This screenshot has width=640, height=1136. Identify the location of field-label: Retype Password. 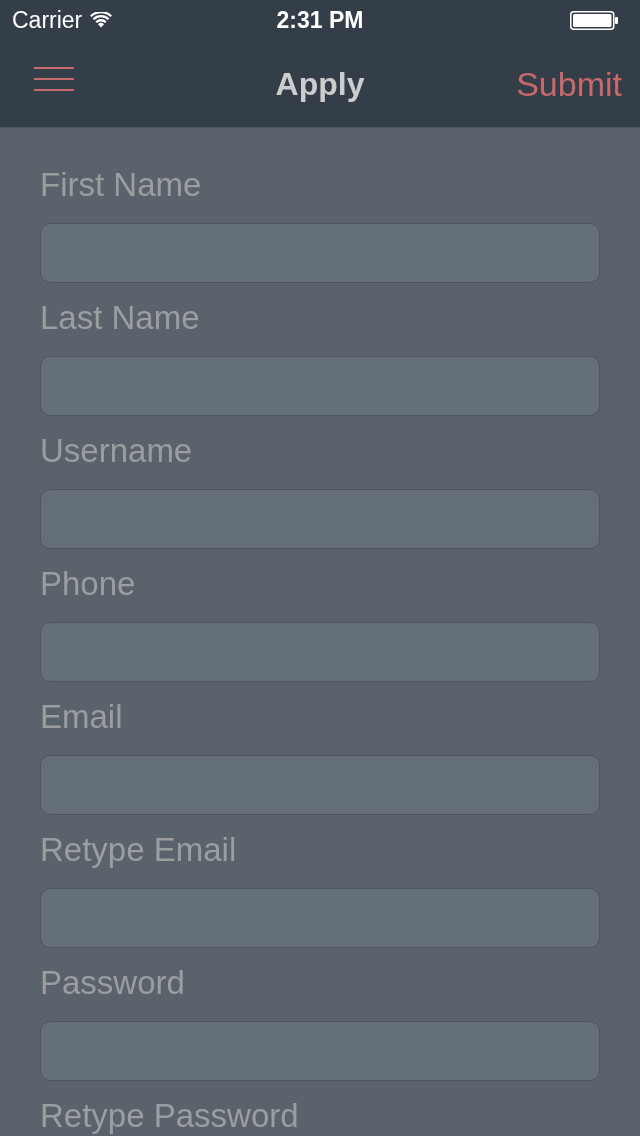
(169, 1116).